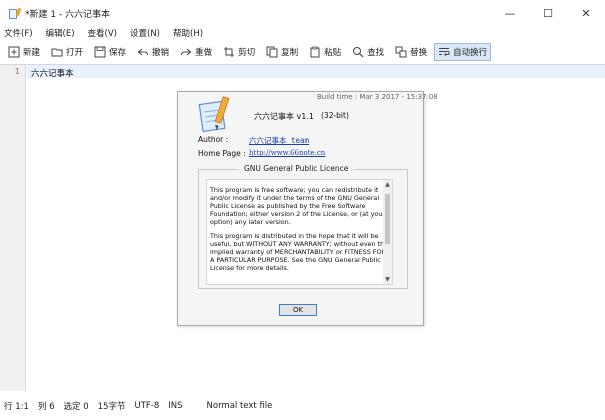 This screenshot has width=605, height=420. I want to click on notepad-logo-icon, so click(215, 114).